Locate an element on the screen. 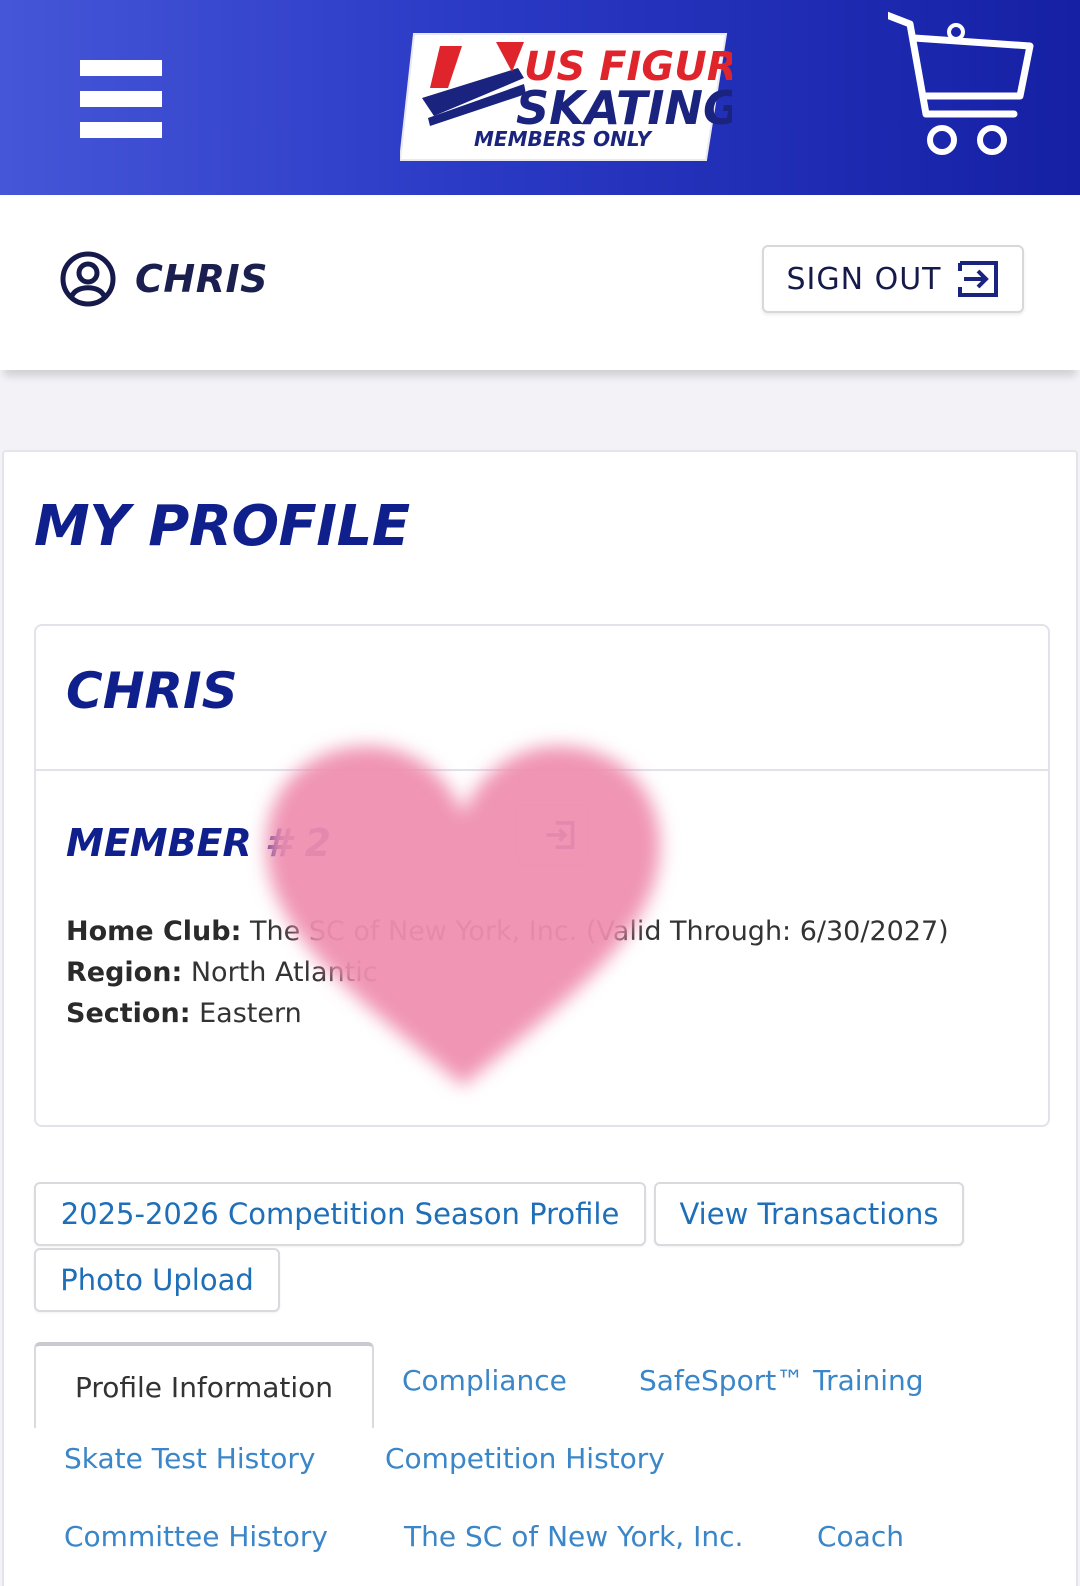 Image resolution: width=1080 pixels, height=1586 pixels. tab-safesport-training: SafeSport™ Training is located at coordinates (781, 1380).